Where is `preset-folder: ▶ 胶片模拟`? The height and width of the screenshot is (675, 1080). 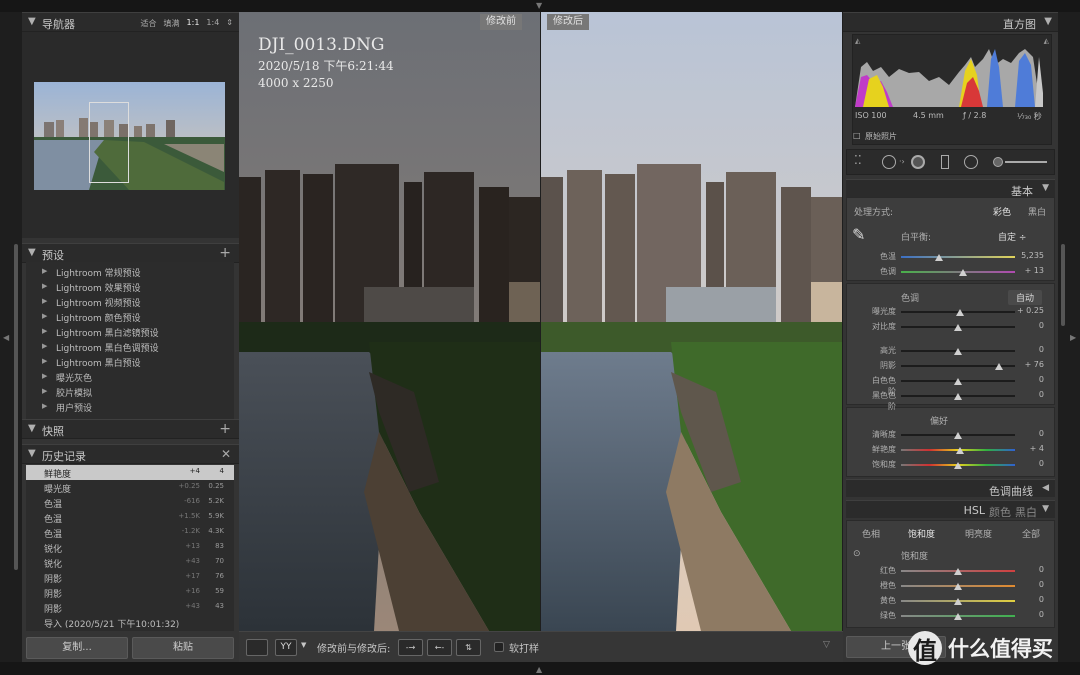 preset-folder: ▶ 胶片模拟 is located at coordinates (67, 392).